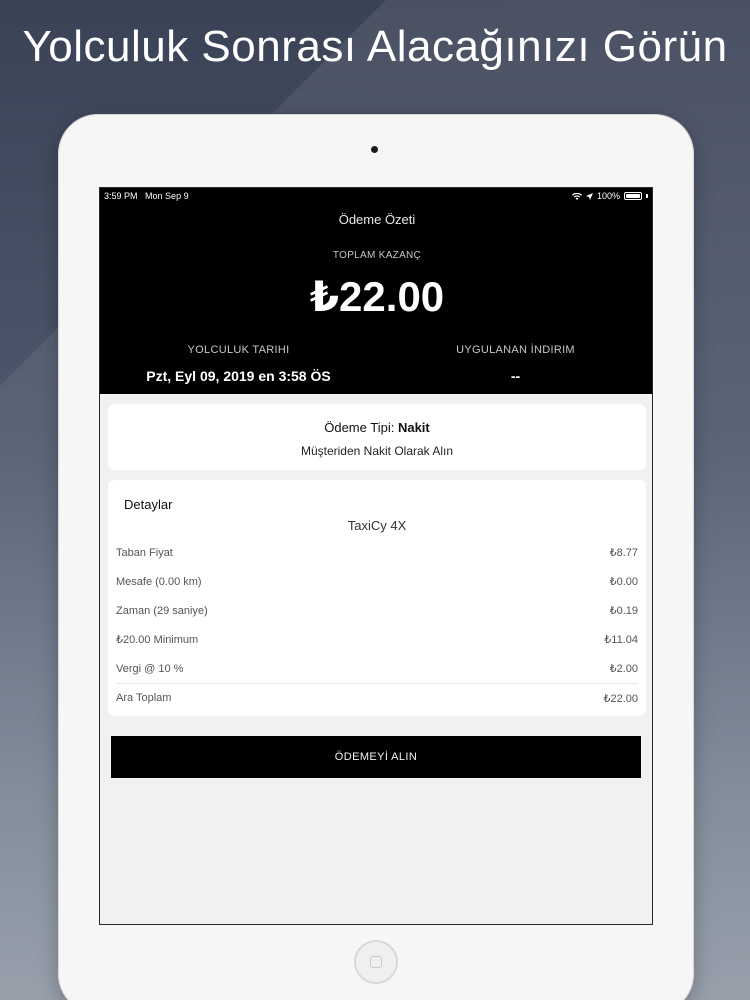  I want to click on fare-row-label: Ara Toplam, so click(144, 698).